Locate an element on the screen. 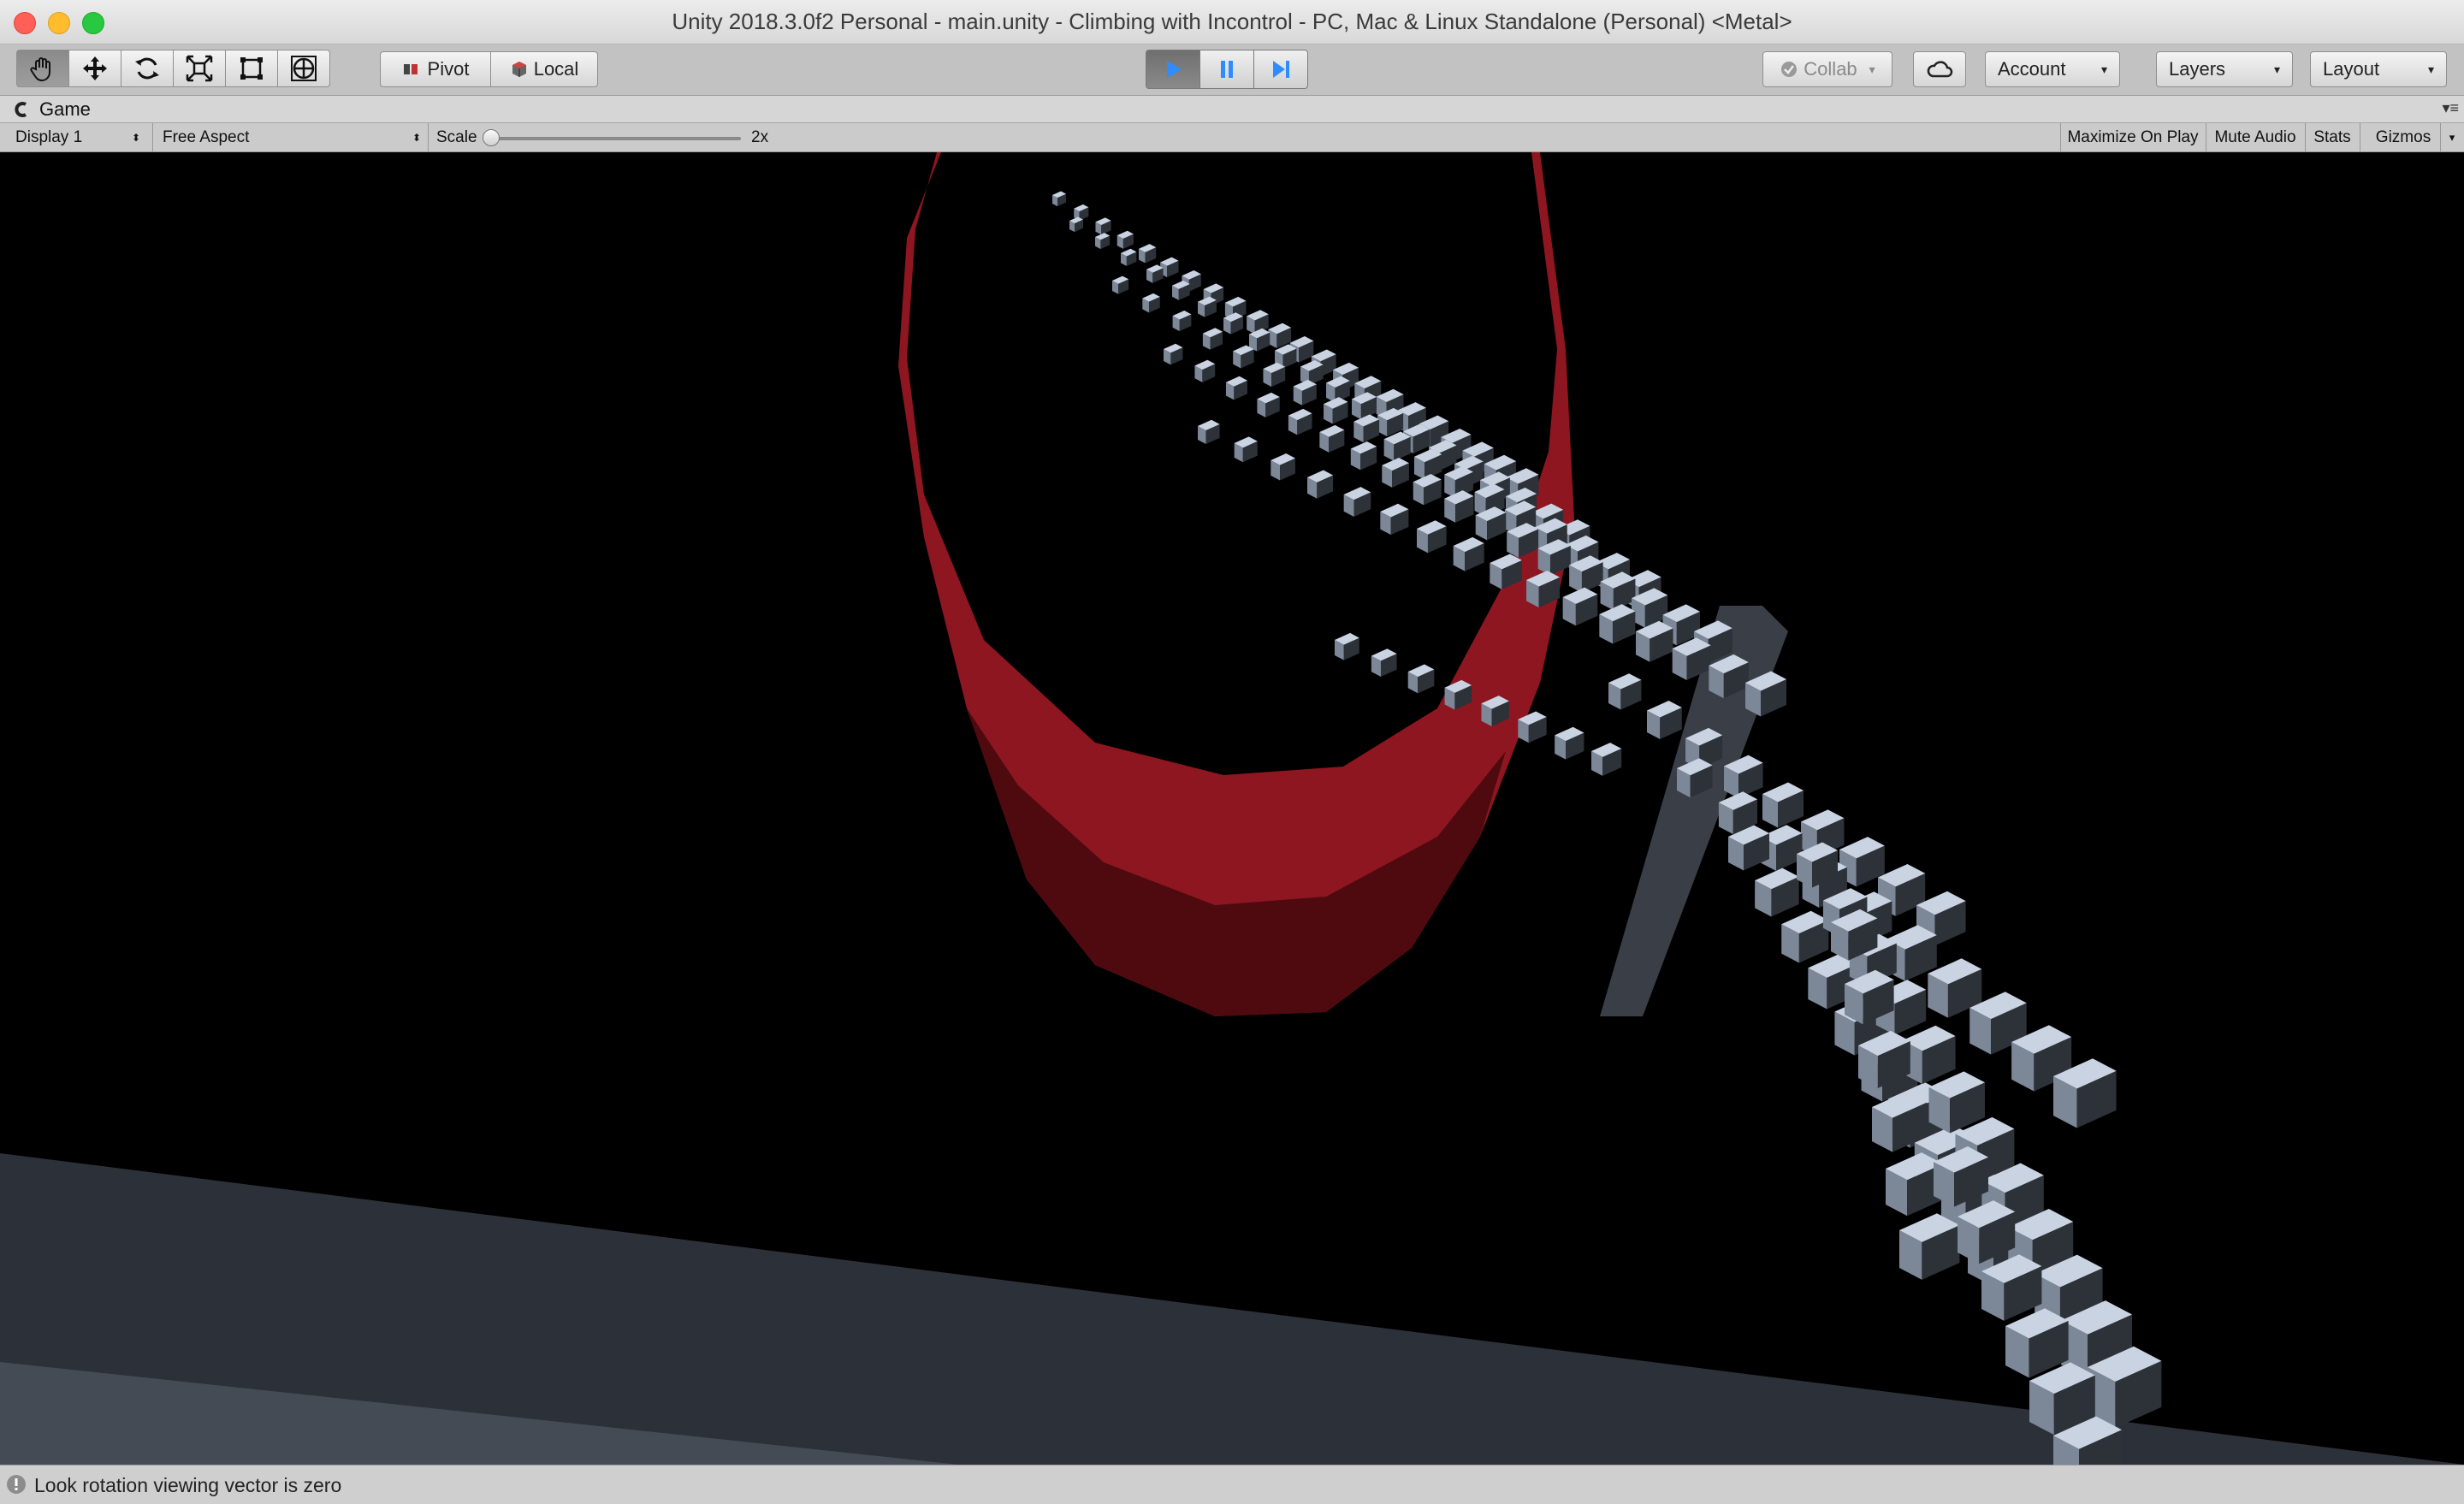  game-tab-icon is located at coordinates (21, 109).